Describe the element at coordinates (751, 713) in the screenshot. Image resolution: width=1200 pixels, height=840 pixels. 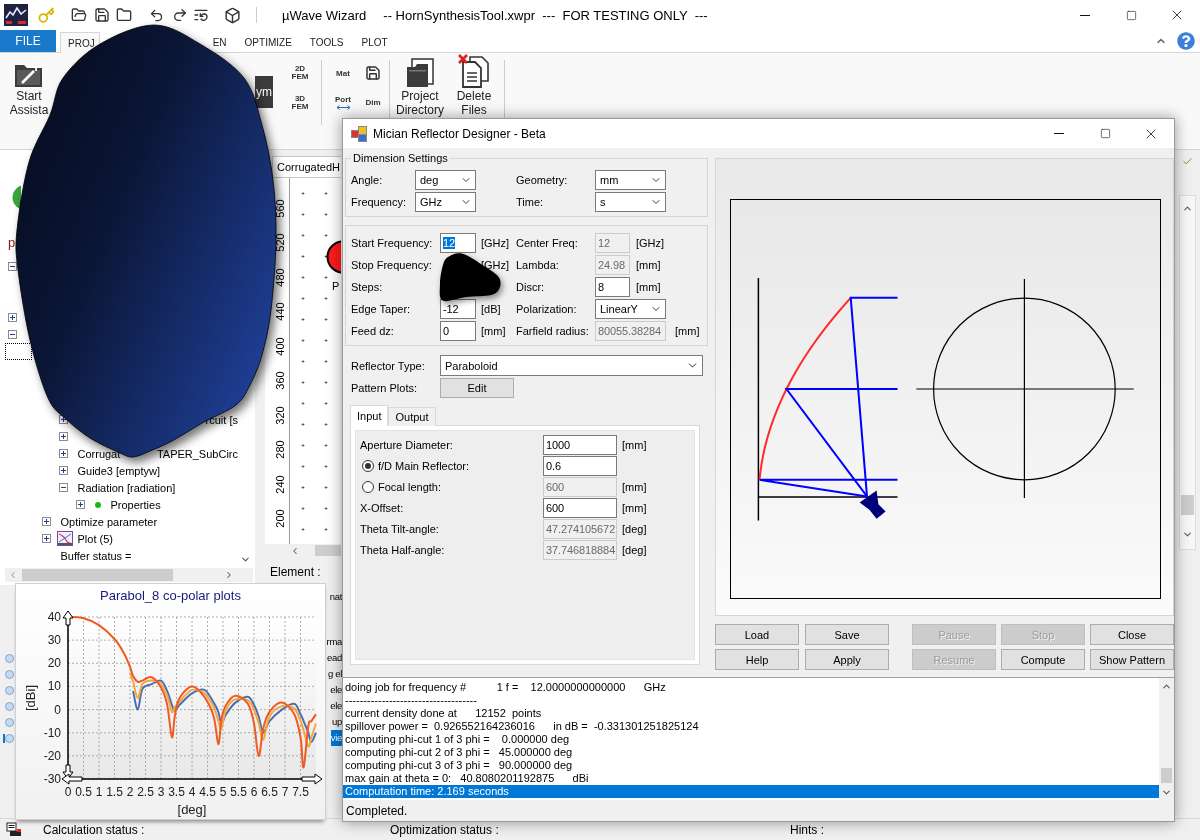
I see `log-line: current density done at 12152 points` at that location.